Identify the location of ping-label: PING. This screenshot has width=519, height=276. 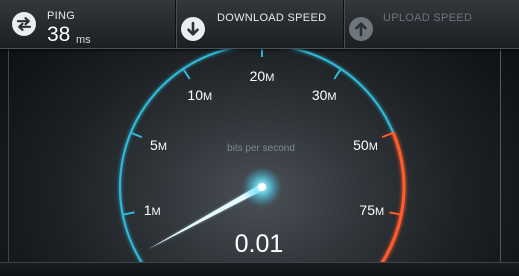
(61, 16).